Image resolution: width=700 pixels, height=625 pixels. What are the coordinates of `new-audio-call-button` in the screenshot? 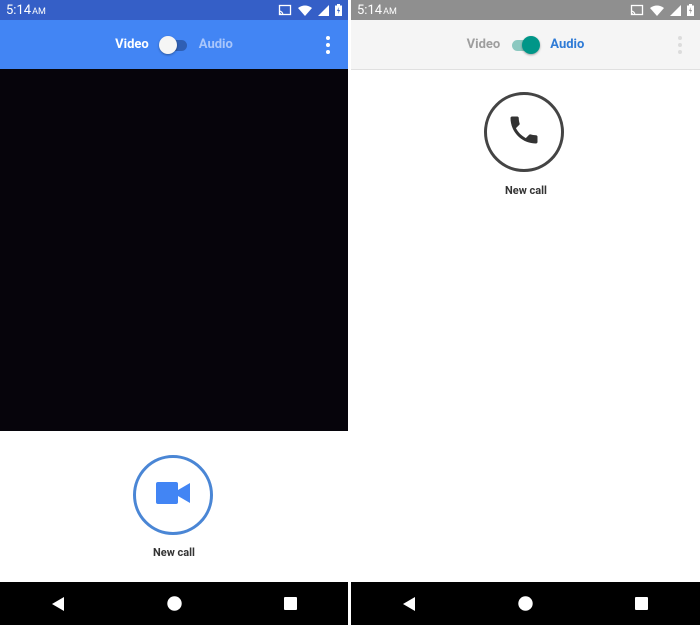 It's located at (524, 132).